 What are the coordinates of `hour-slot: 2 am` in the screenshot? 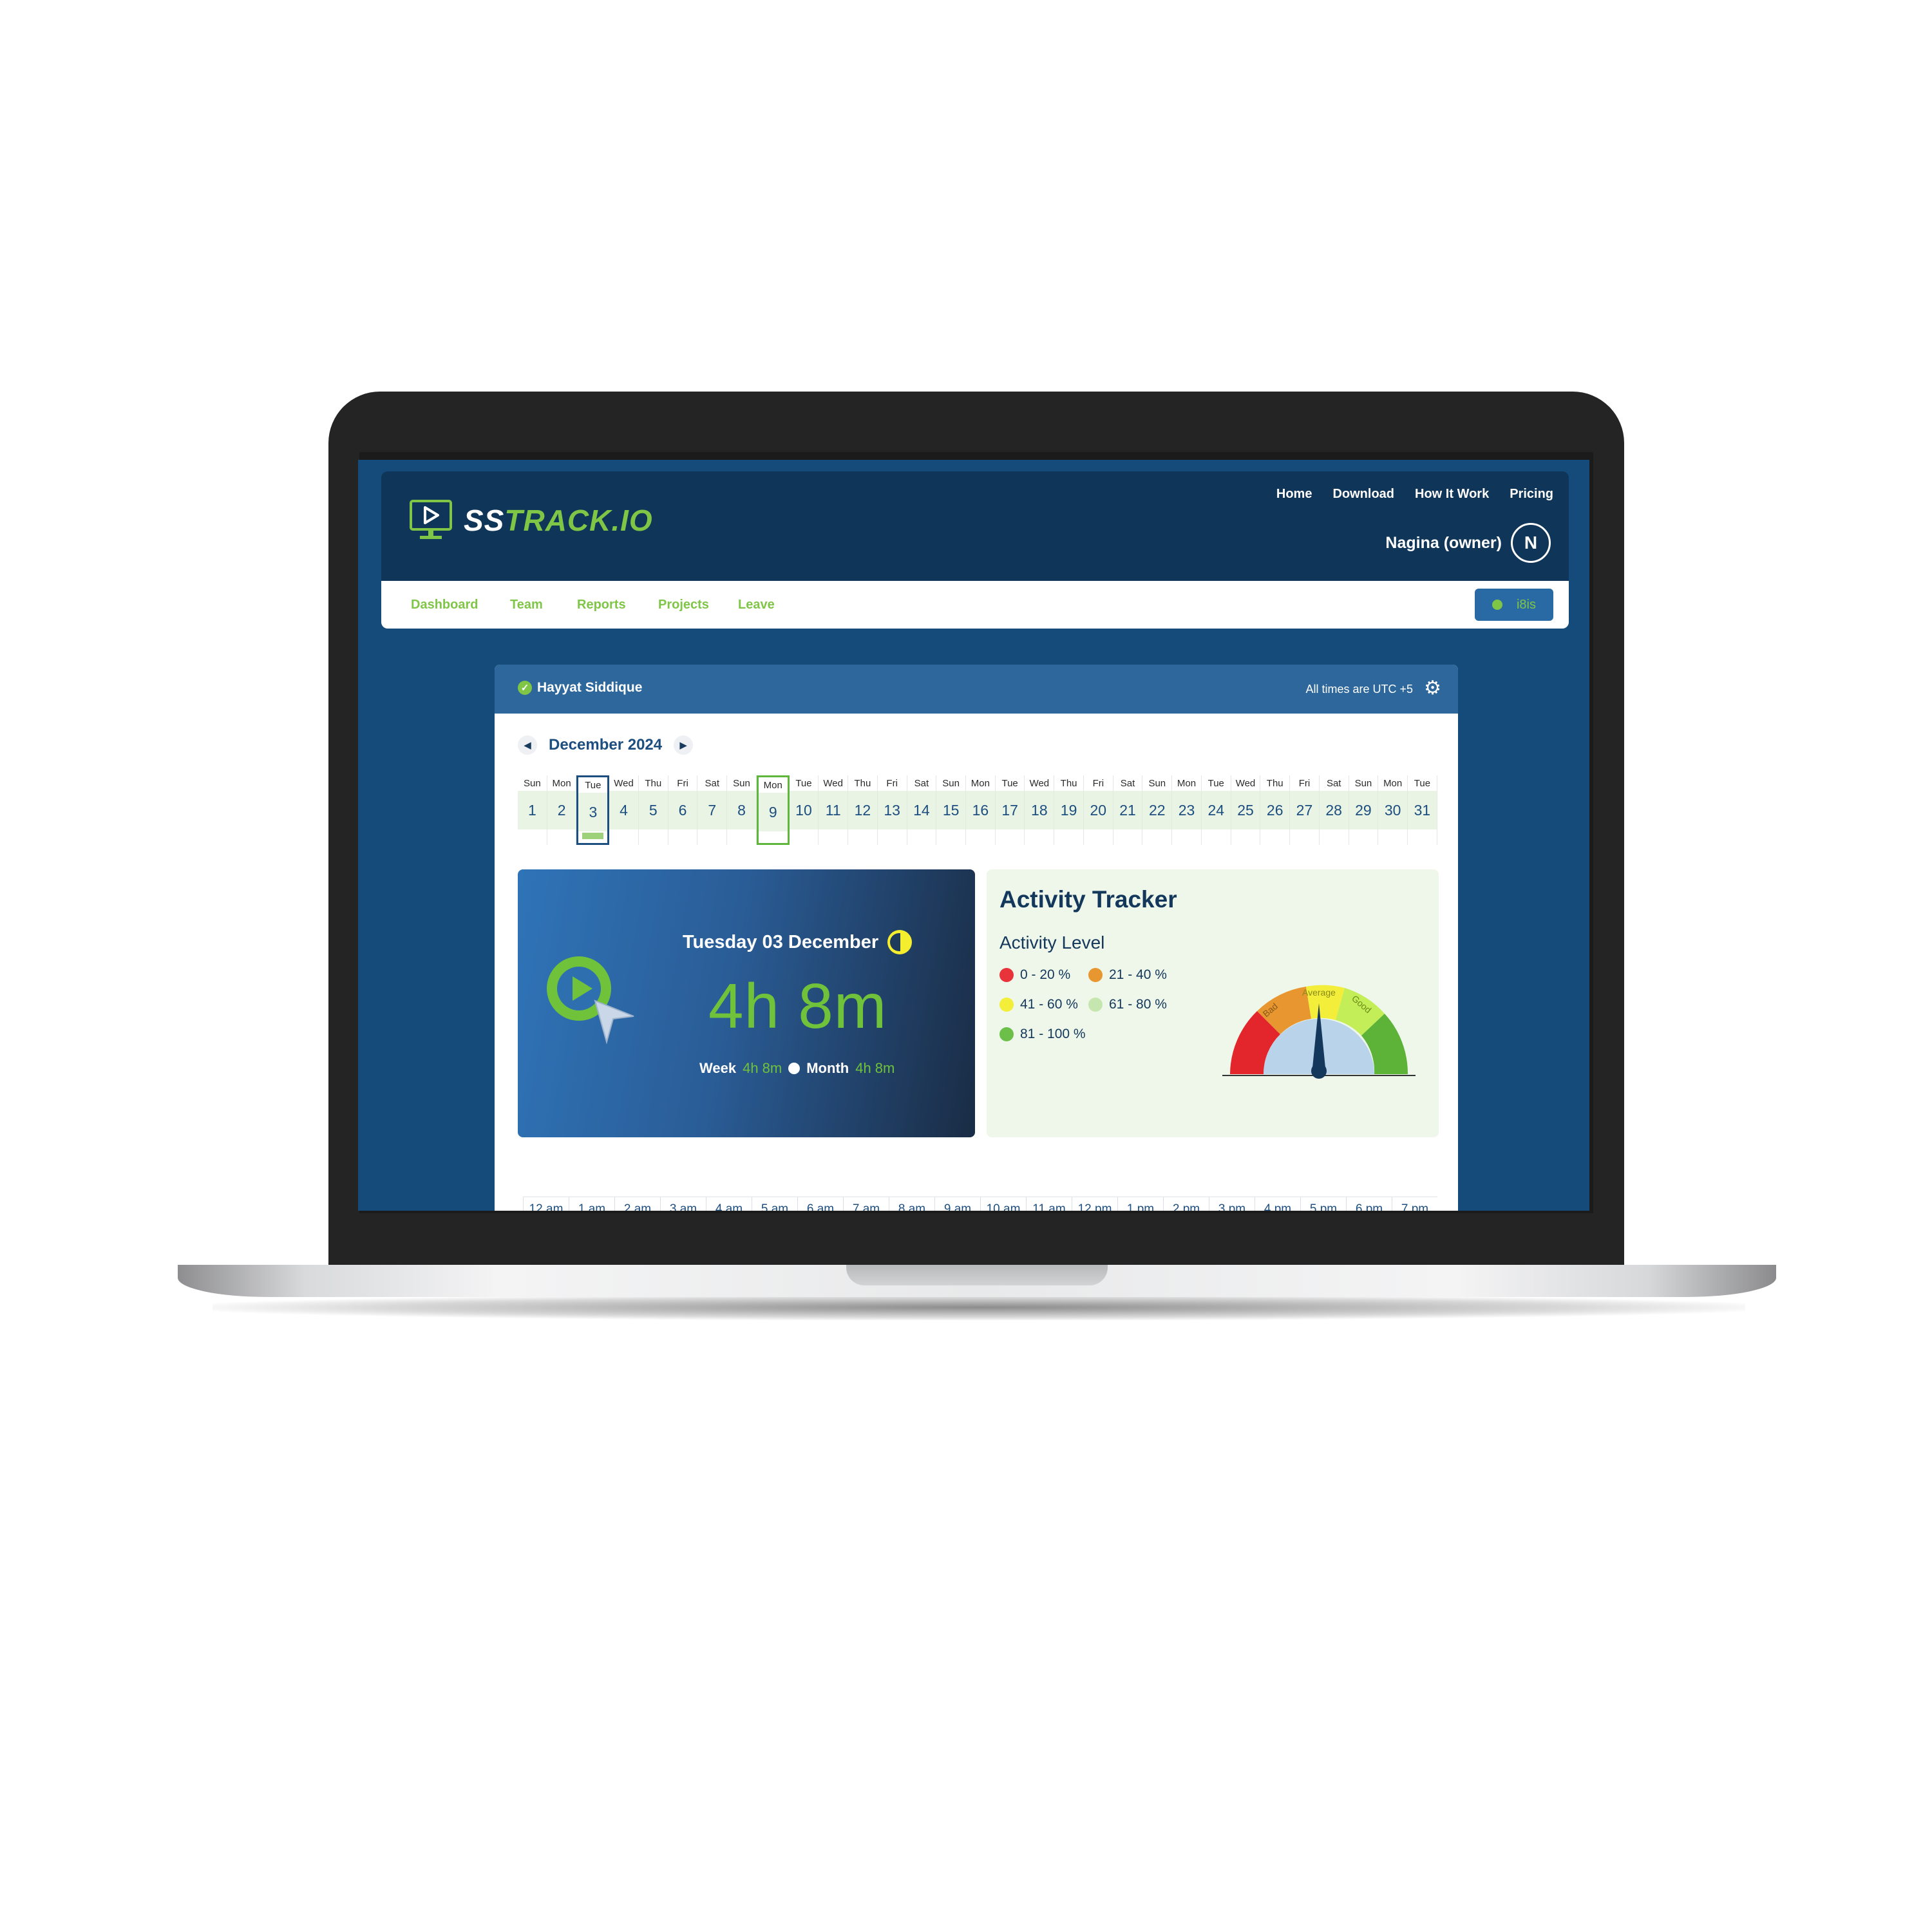 It's located at (637, 1204).